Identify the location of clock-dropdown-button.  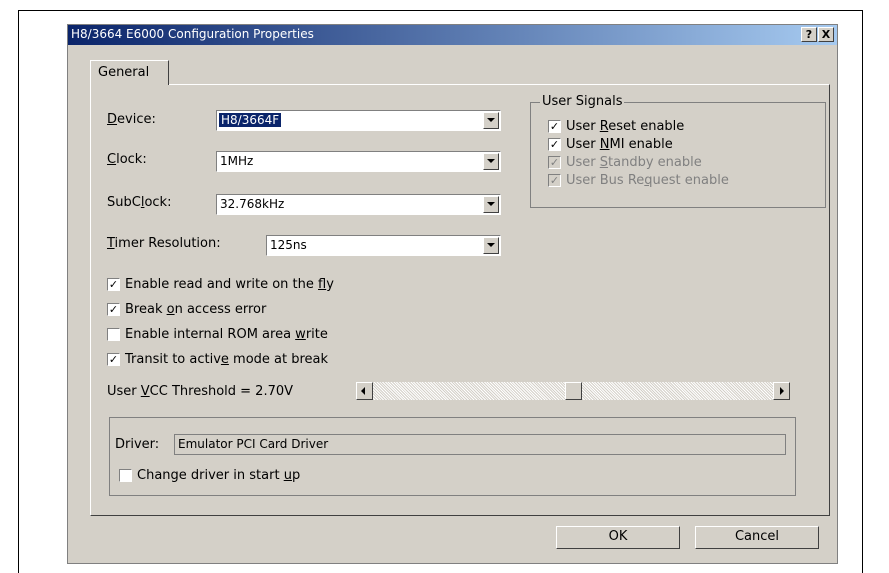
(491, 161).